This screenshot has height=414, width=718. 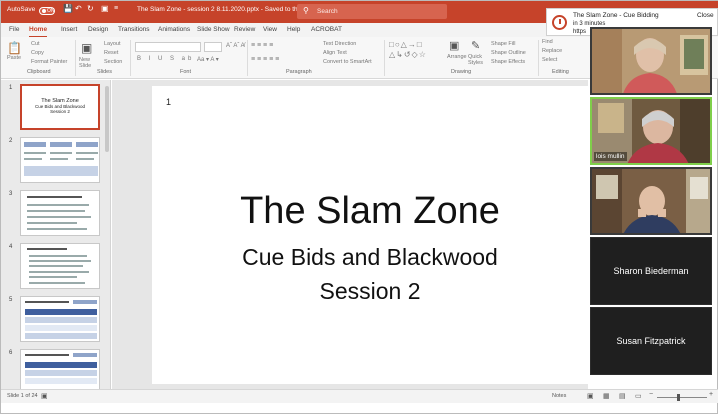 What do you see at coordinates (651, 271) in the screenshot?
I see `participant-video-4: Sharon Biederman` at bounding box center [651, 271].